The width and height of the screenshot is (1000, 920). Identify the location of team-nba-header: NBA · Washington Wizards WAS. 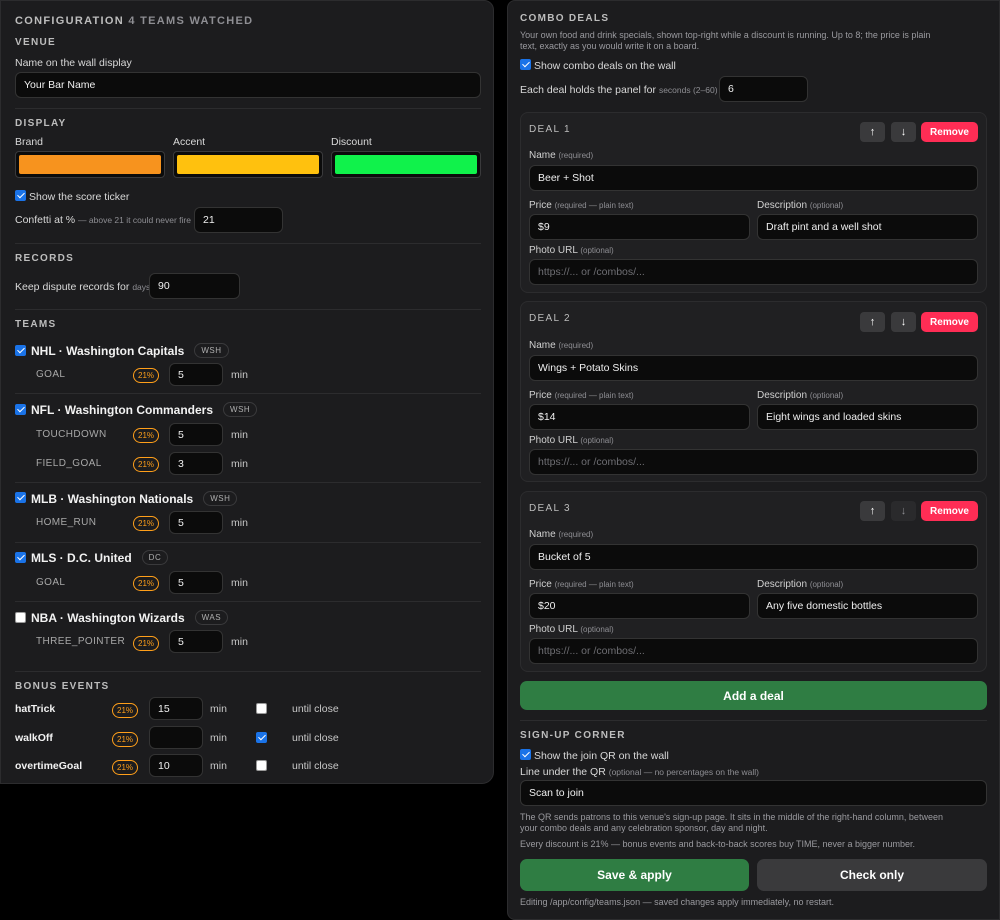
(130, 617).